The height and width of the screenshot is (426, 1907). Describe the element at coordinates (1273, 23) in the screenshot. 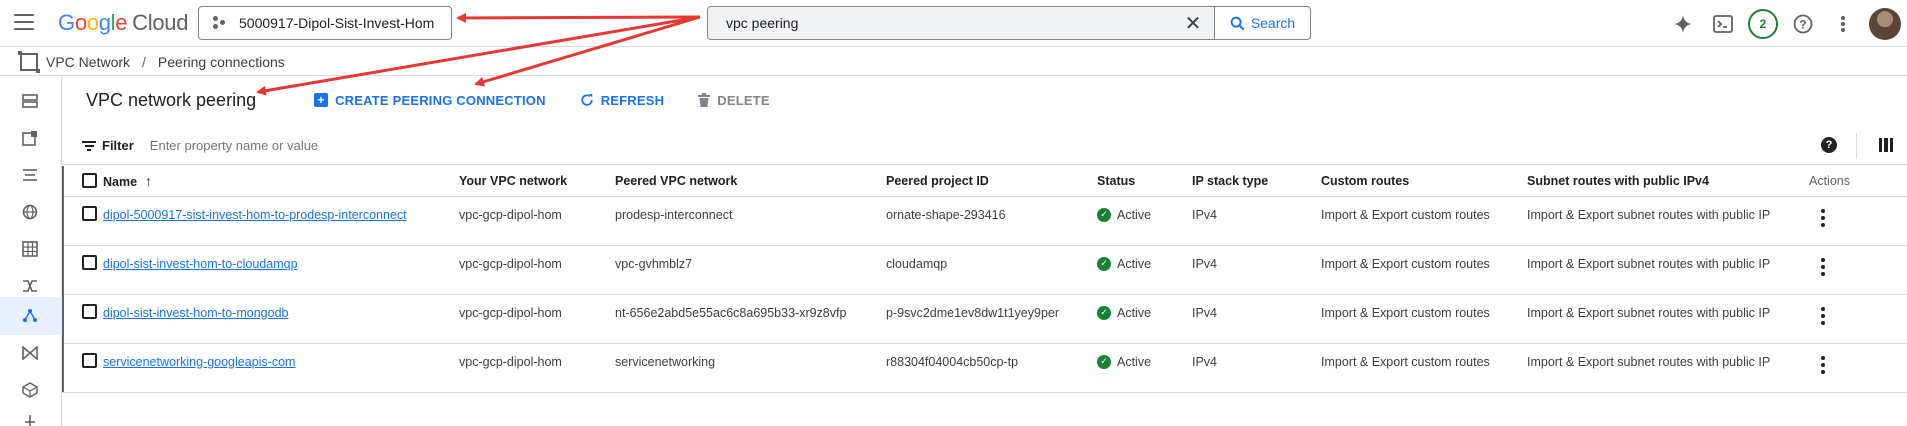

I see `search-button-label: Search` at that location.